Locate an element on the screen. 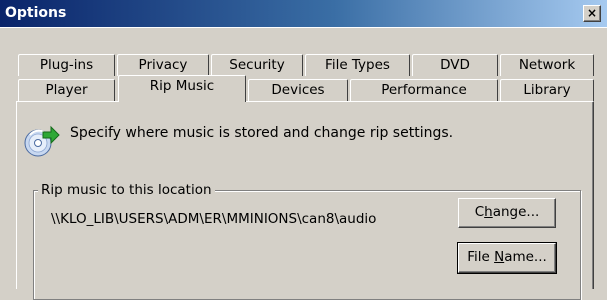 The width and height of the screenshot is (607, 300). tab-performance: Performance is located at coordinates (424, 90).